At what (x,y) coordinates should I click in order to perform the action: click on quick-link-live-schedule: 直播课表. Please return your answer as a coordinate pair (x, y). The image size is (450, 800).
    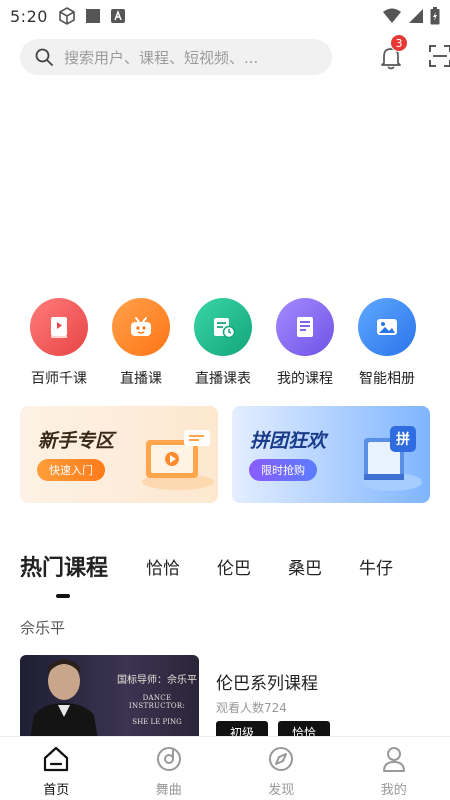
    Looking at the image, I should click on (223, 343).